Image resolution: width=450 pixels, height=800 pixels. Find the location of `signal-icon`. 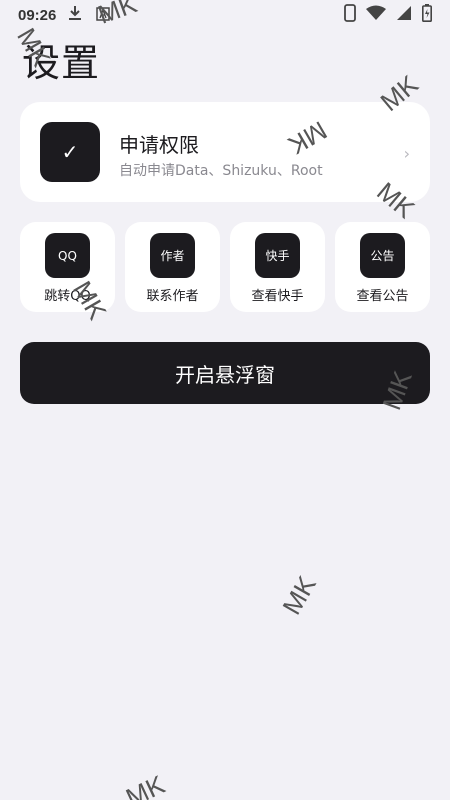

signal-icon is located at coordinates (404, 15).